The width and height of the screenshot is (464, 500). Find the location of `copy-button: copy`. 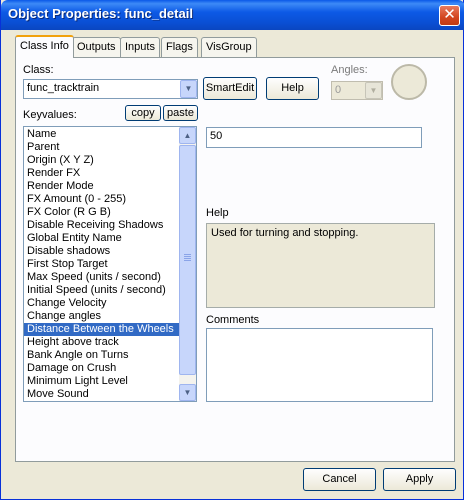

copy-button: copy is located at coordinates (143, 113).